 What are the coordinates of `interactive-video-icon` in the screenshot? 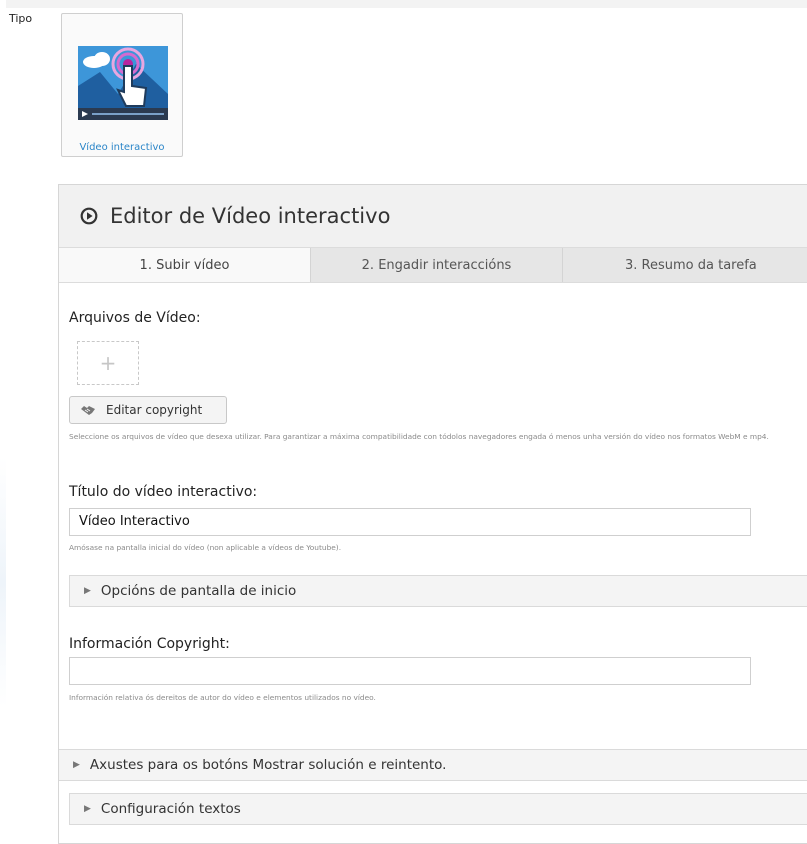 It's located at (123, 83).